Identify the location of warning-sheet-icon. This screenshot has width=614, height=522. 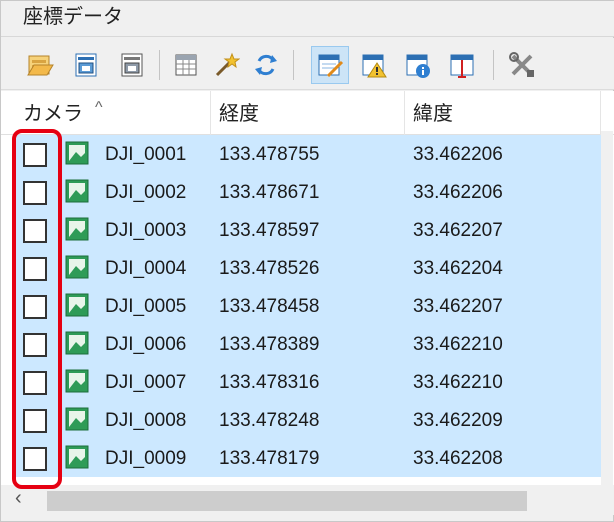
(374, 66).